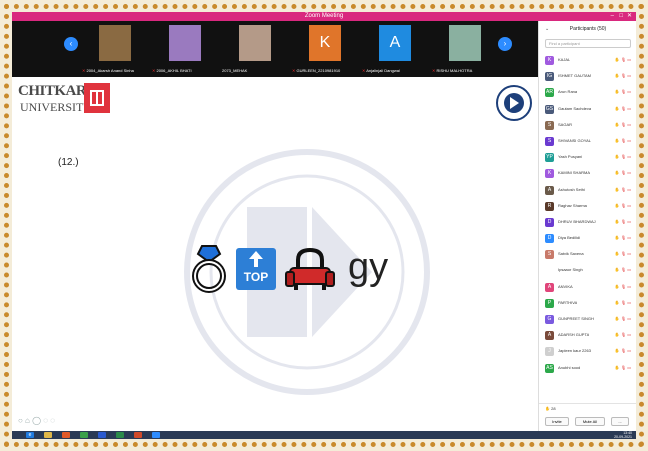  Describe the element at coordinates (547, 29) in the screenshot. I see `collapse-chevron-icon: ⌄` at that location.